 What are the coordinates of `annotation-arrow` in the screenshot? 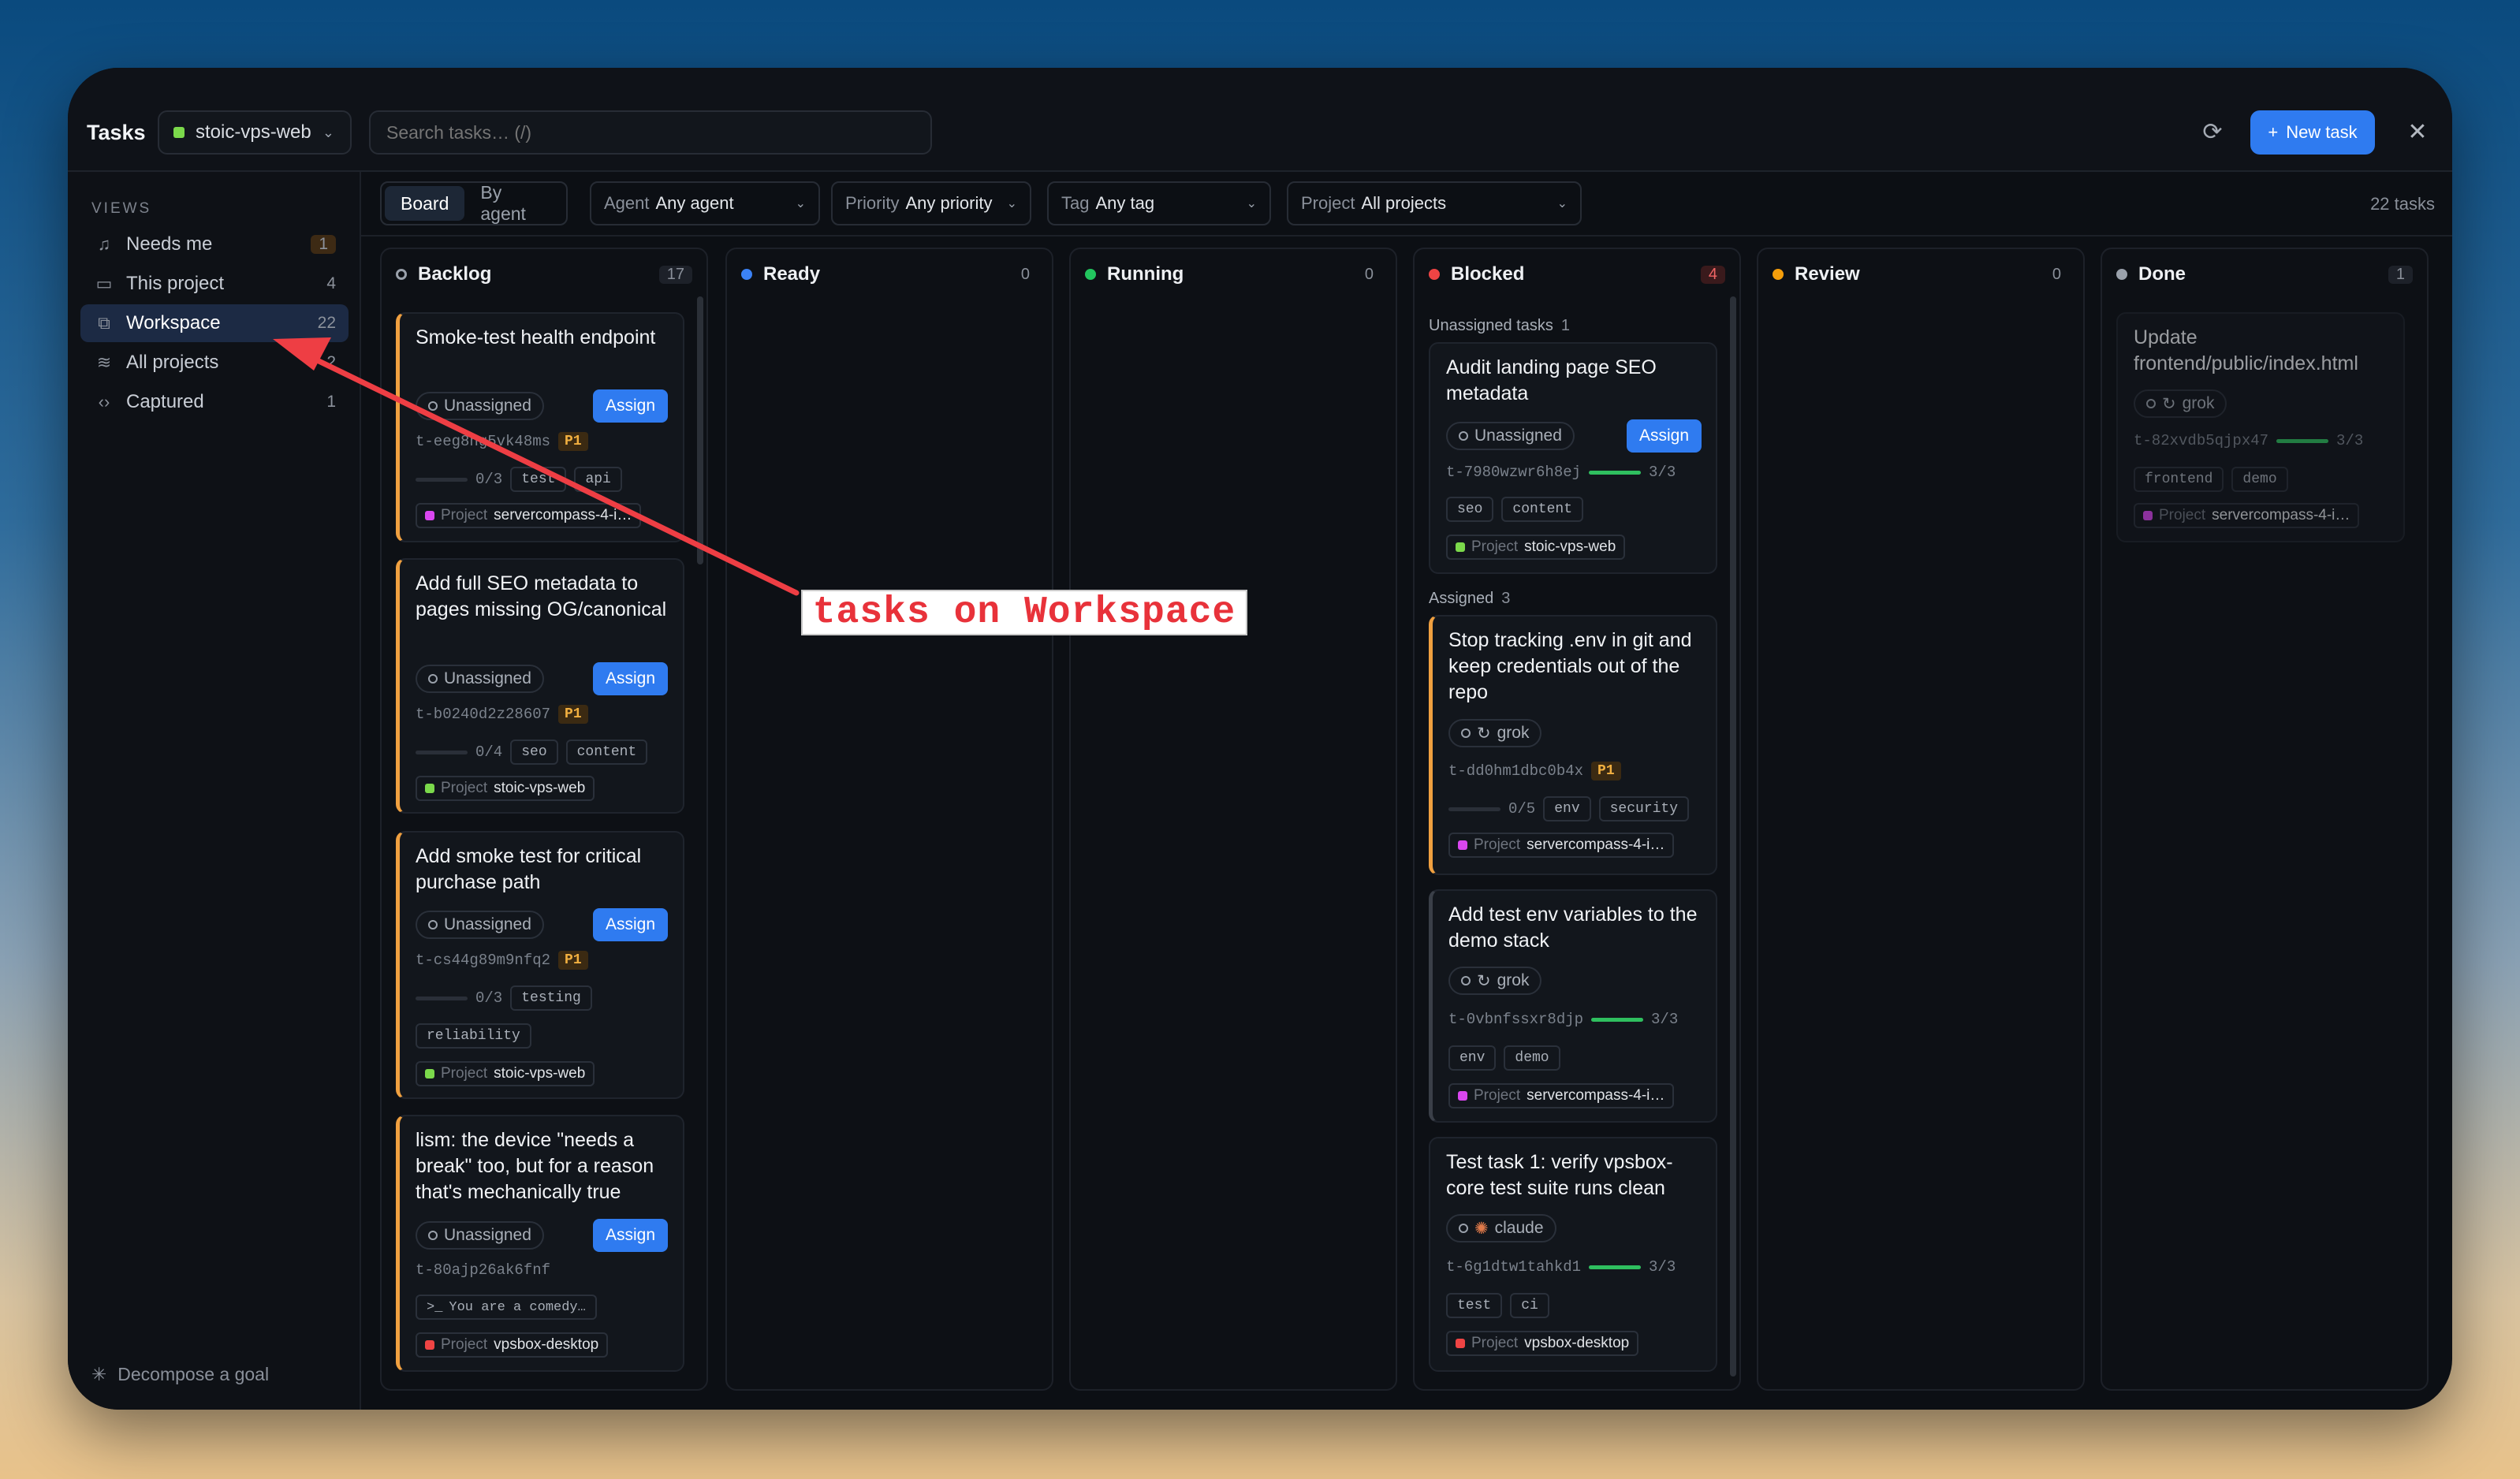 It's located at (536, 466).